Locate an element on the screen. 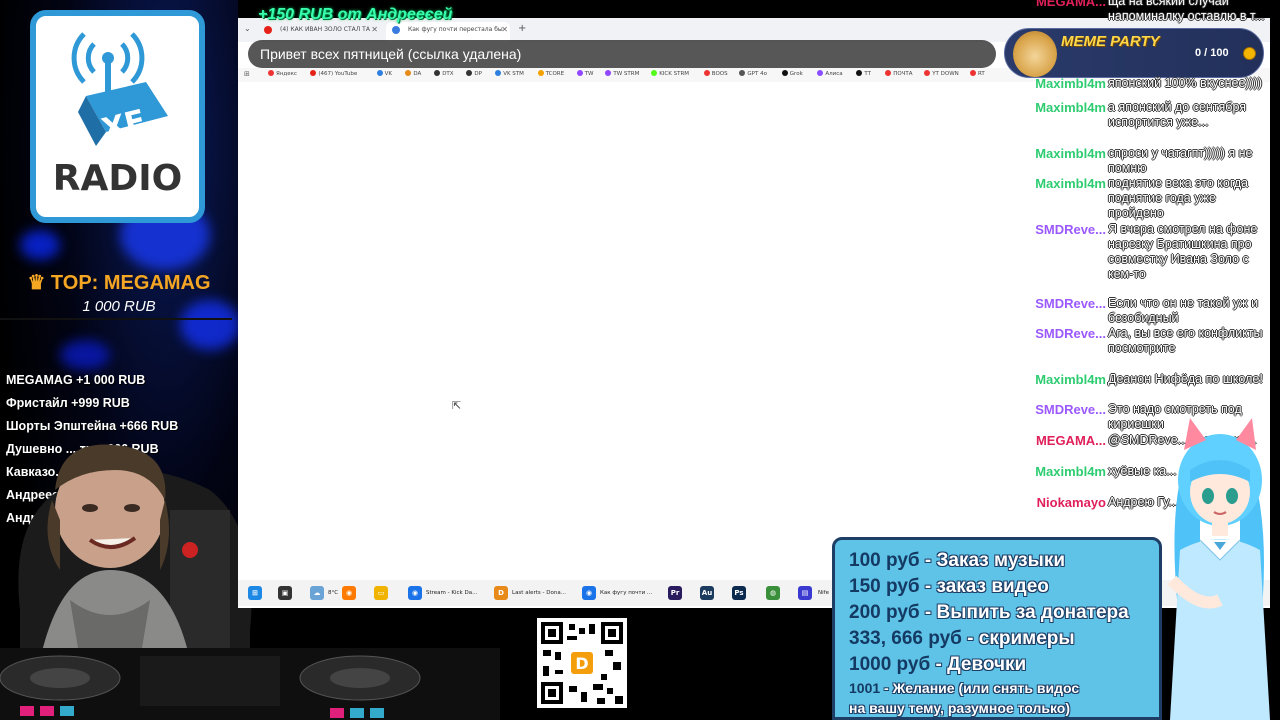 The height and width of the screenshot is (720, 1280). taskbar-item: ◉ is located at coordinates (351, 593).